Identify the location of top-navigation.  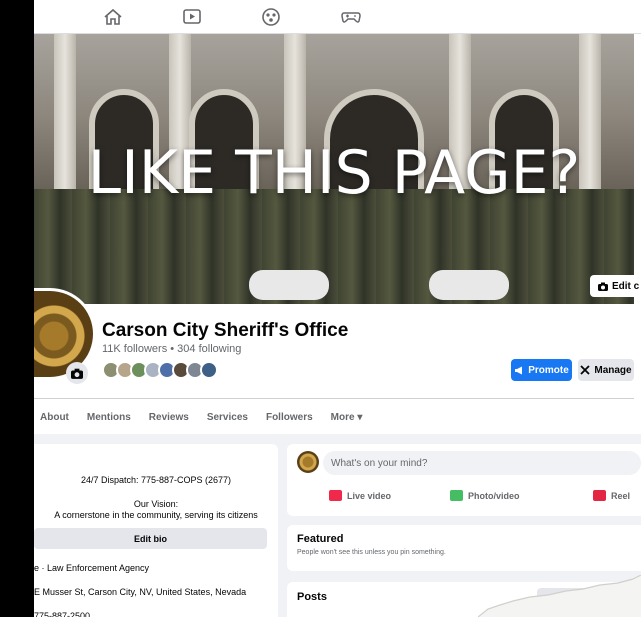
(337, 17).